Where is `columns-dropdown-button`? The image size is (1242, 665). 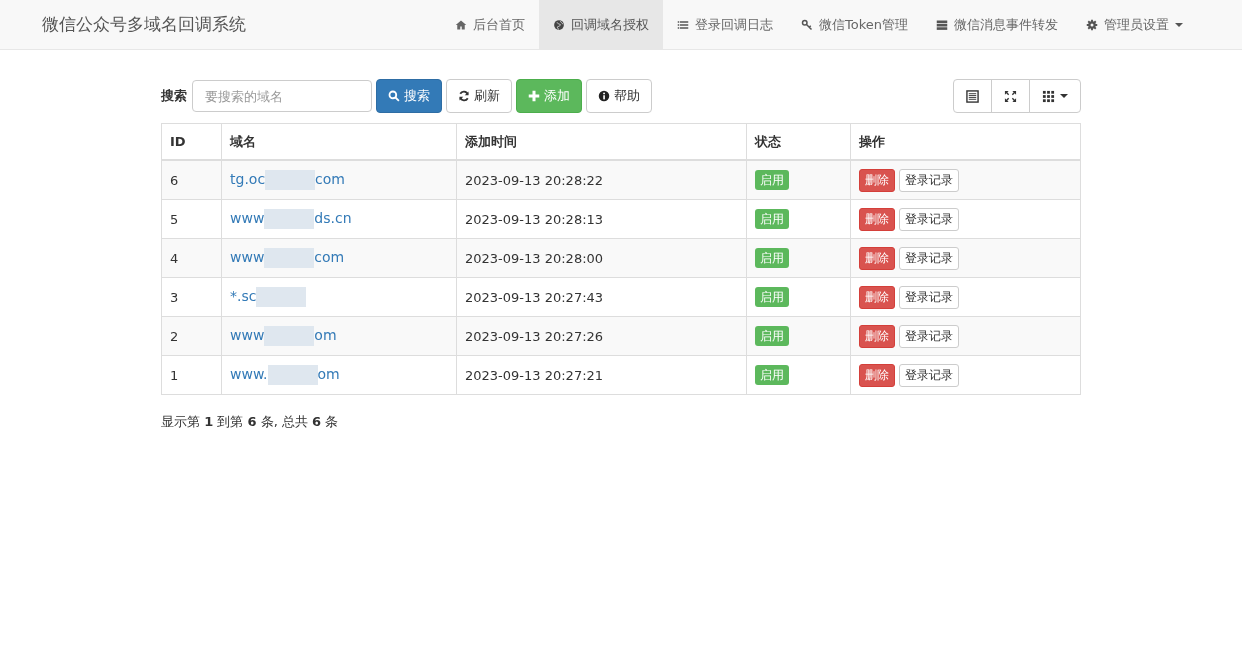 columns-dropdown-button is located at coordinates (1055, 96).